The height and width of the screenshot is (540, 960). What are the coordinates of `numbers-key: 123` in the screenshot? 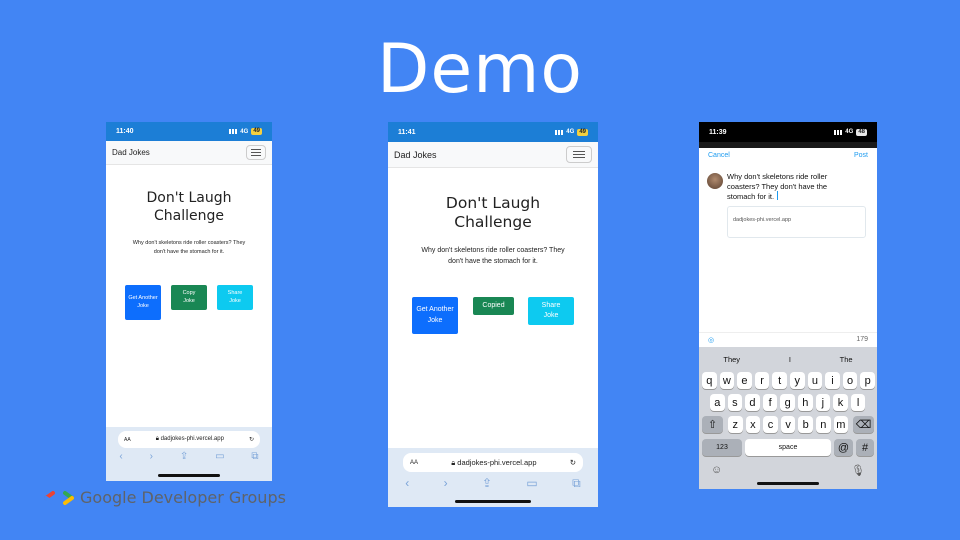 It's located at (722, 447).